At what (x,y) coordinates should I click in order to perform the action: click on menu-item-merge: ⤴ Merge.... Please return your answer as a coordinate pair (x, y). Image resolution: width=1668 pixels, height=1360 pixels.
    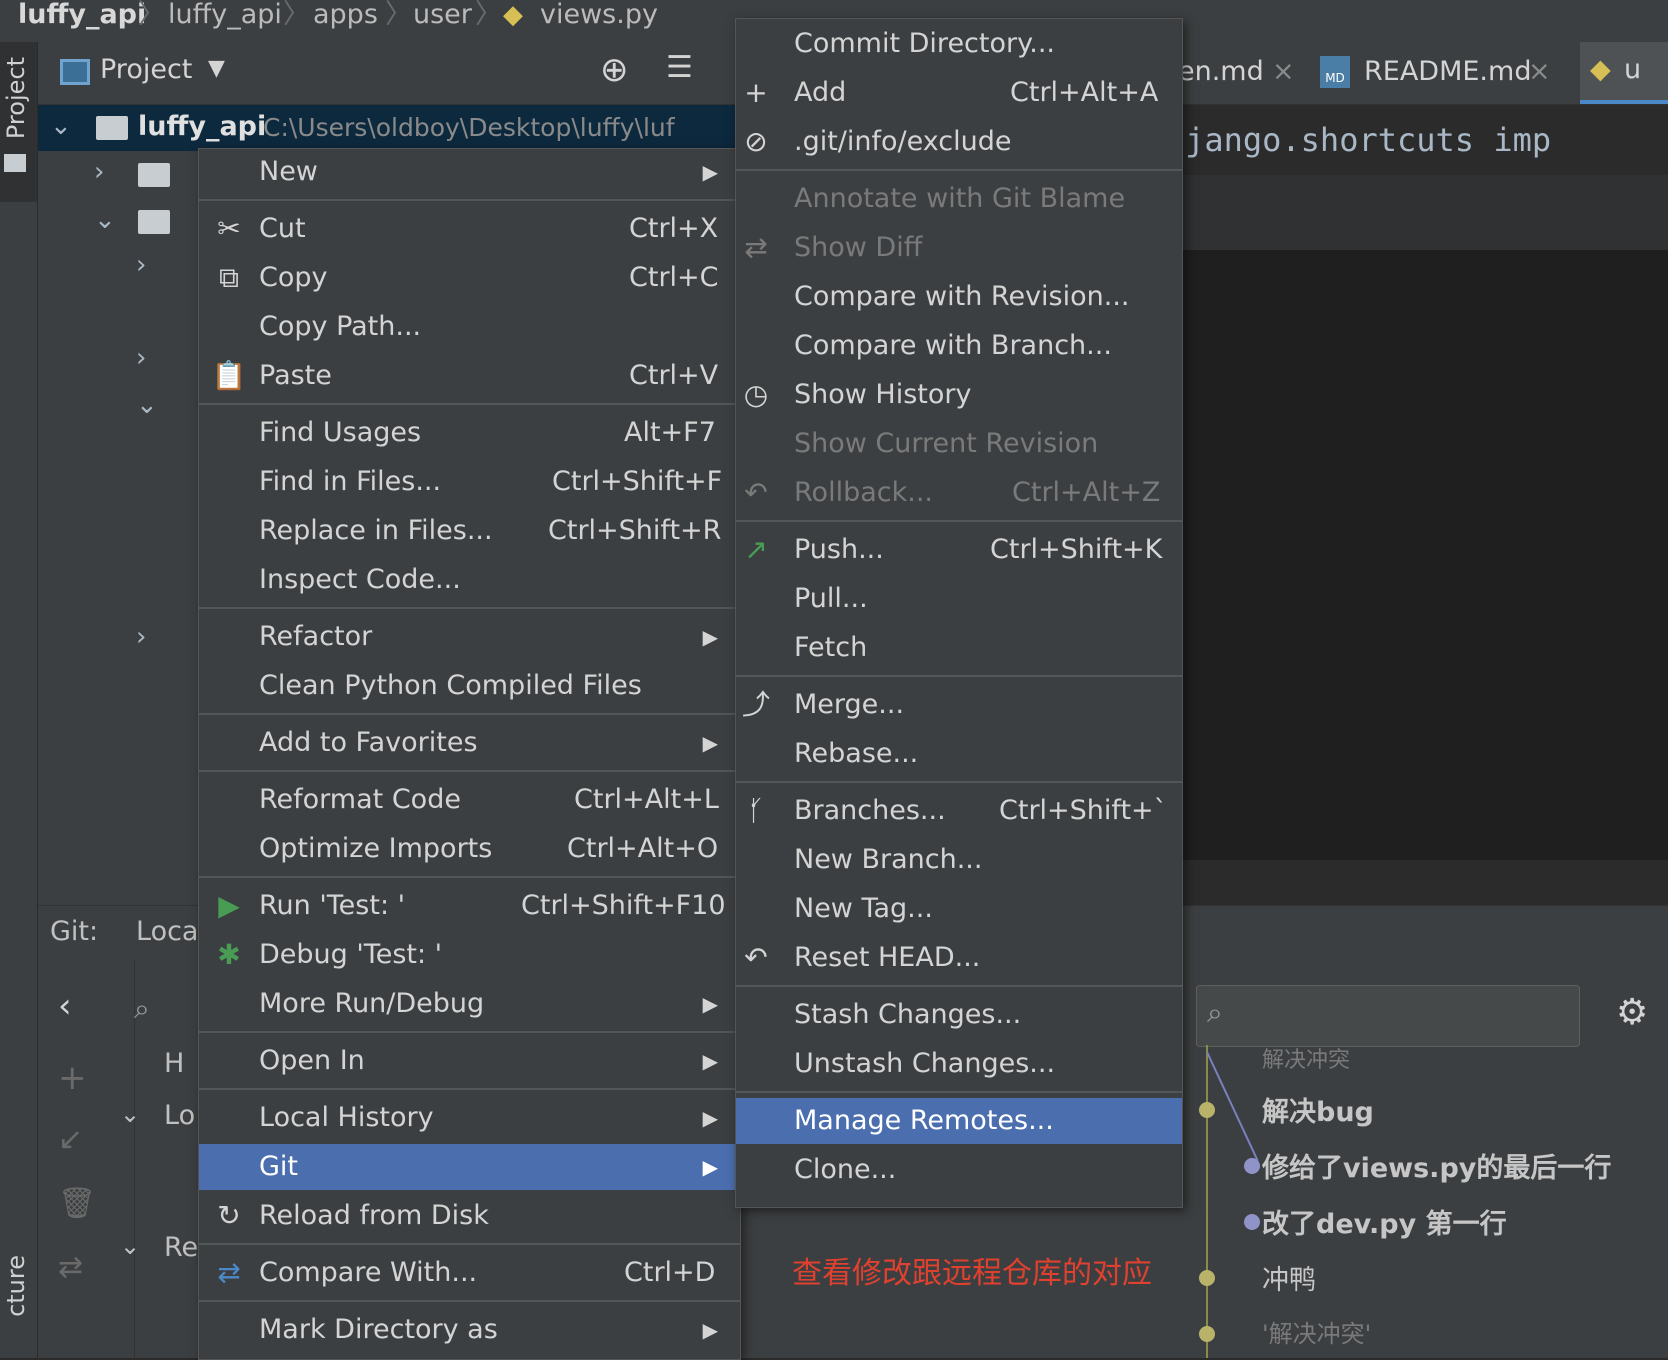
    Looking at the image, I should click on (959, 705).